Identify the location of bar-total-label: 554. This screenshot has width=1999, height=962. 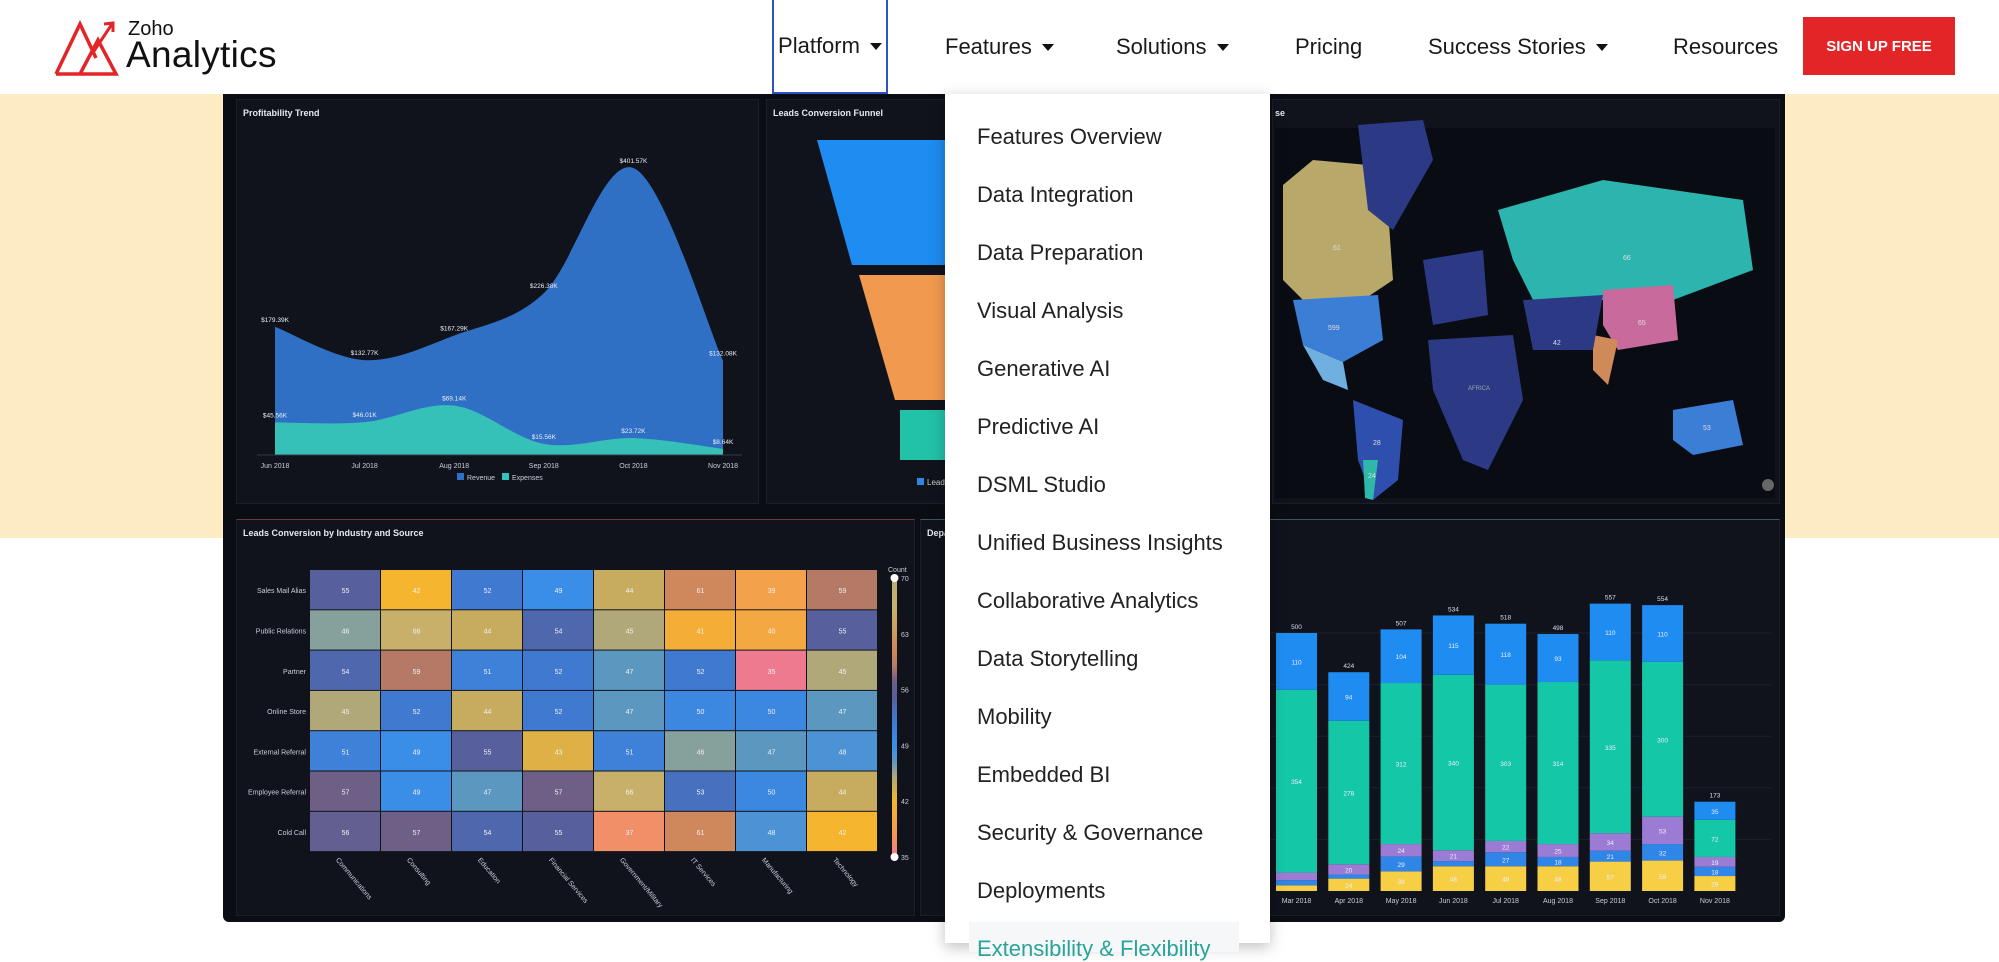
(1662, 599).